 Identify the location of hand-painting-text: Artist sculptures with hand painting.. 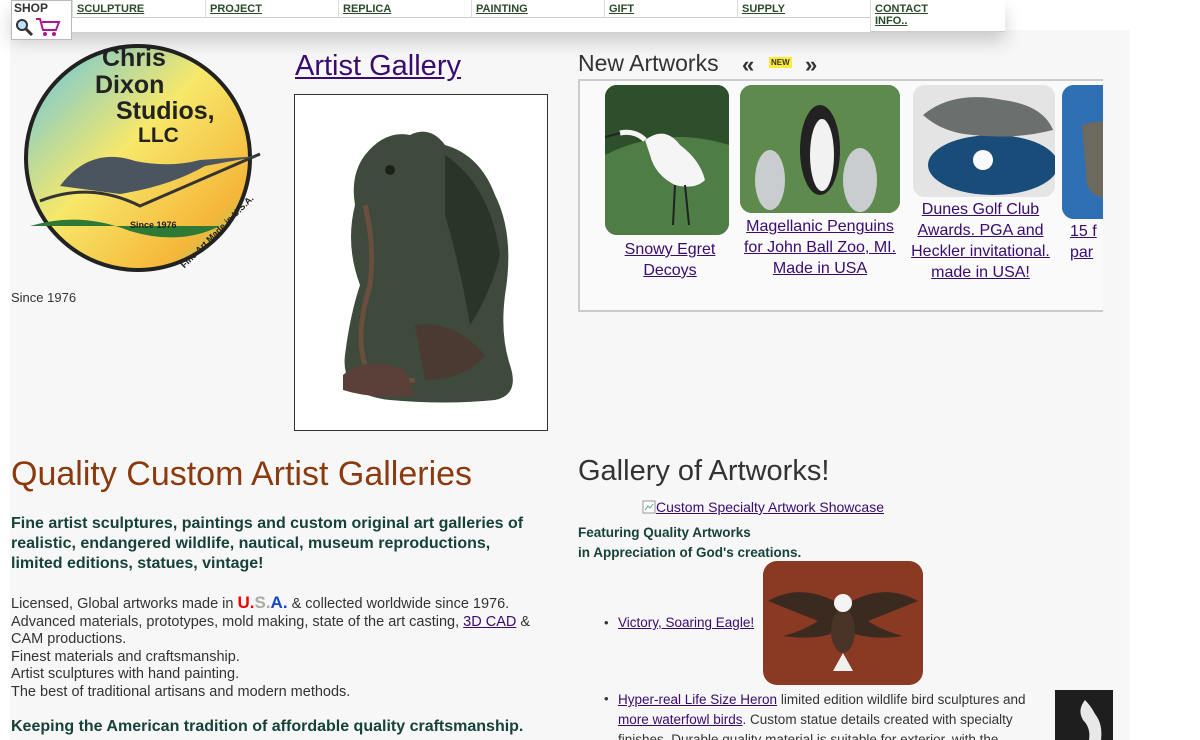
(125, 674).